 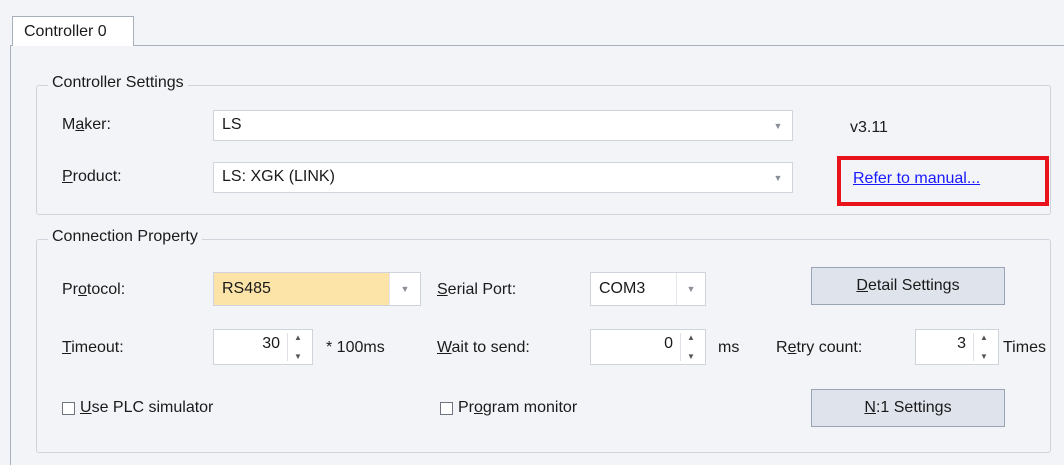 What do you see at coordinates (232, 124) in the screenshot?
I see `maker-value: LS` at bounding box center [232, 124].